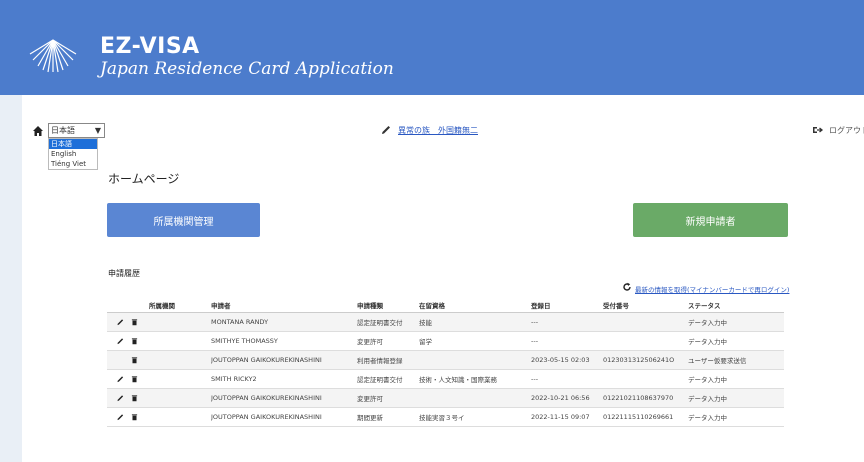 This screenshot has height=462, width=864. Describe the element at coordinates (638, 417) in the screenshot. I see `cell-receipt-number: 01221115110269661` at that location.